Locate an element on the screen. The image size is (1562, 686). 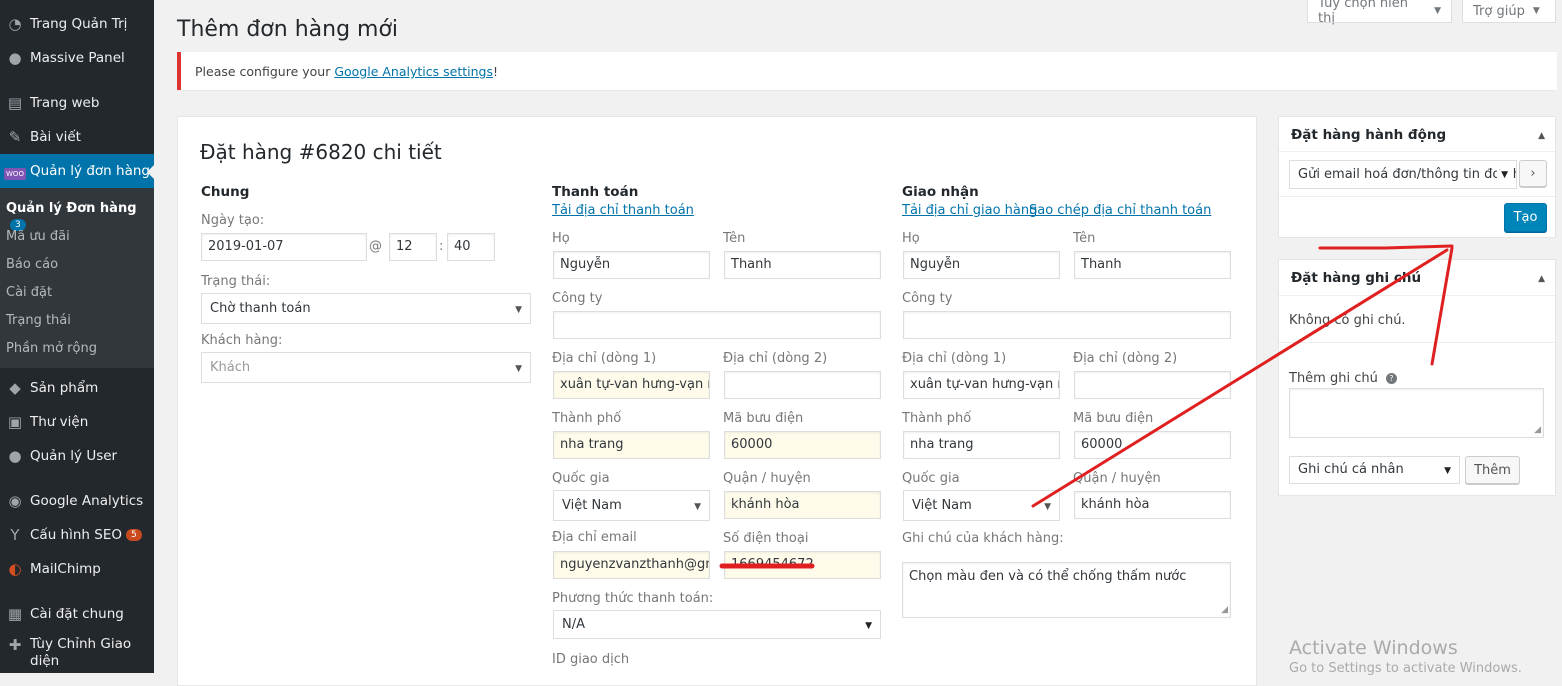
status-select: Chờ thanh toán ▼ is located at coordinates (366, 308).